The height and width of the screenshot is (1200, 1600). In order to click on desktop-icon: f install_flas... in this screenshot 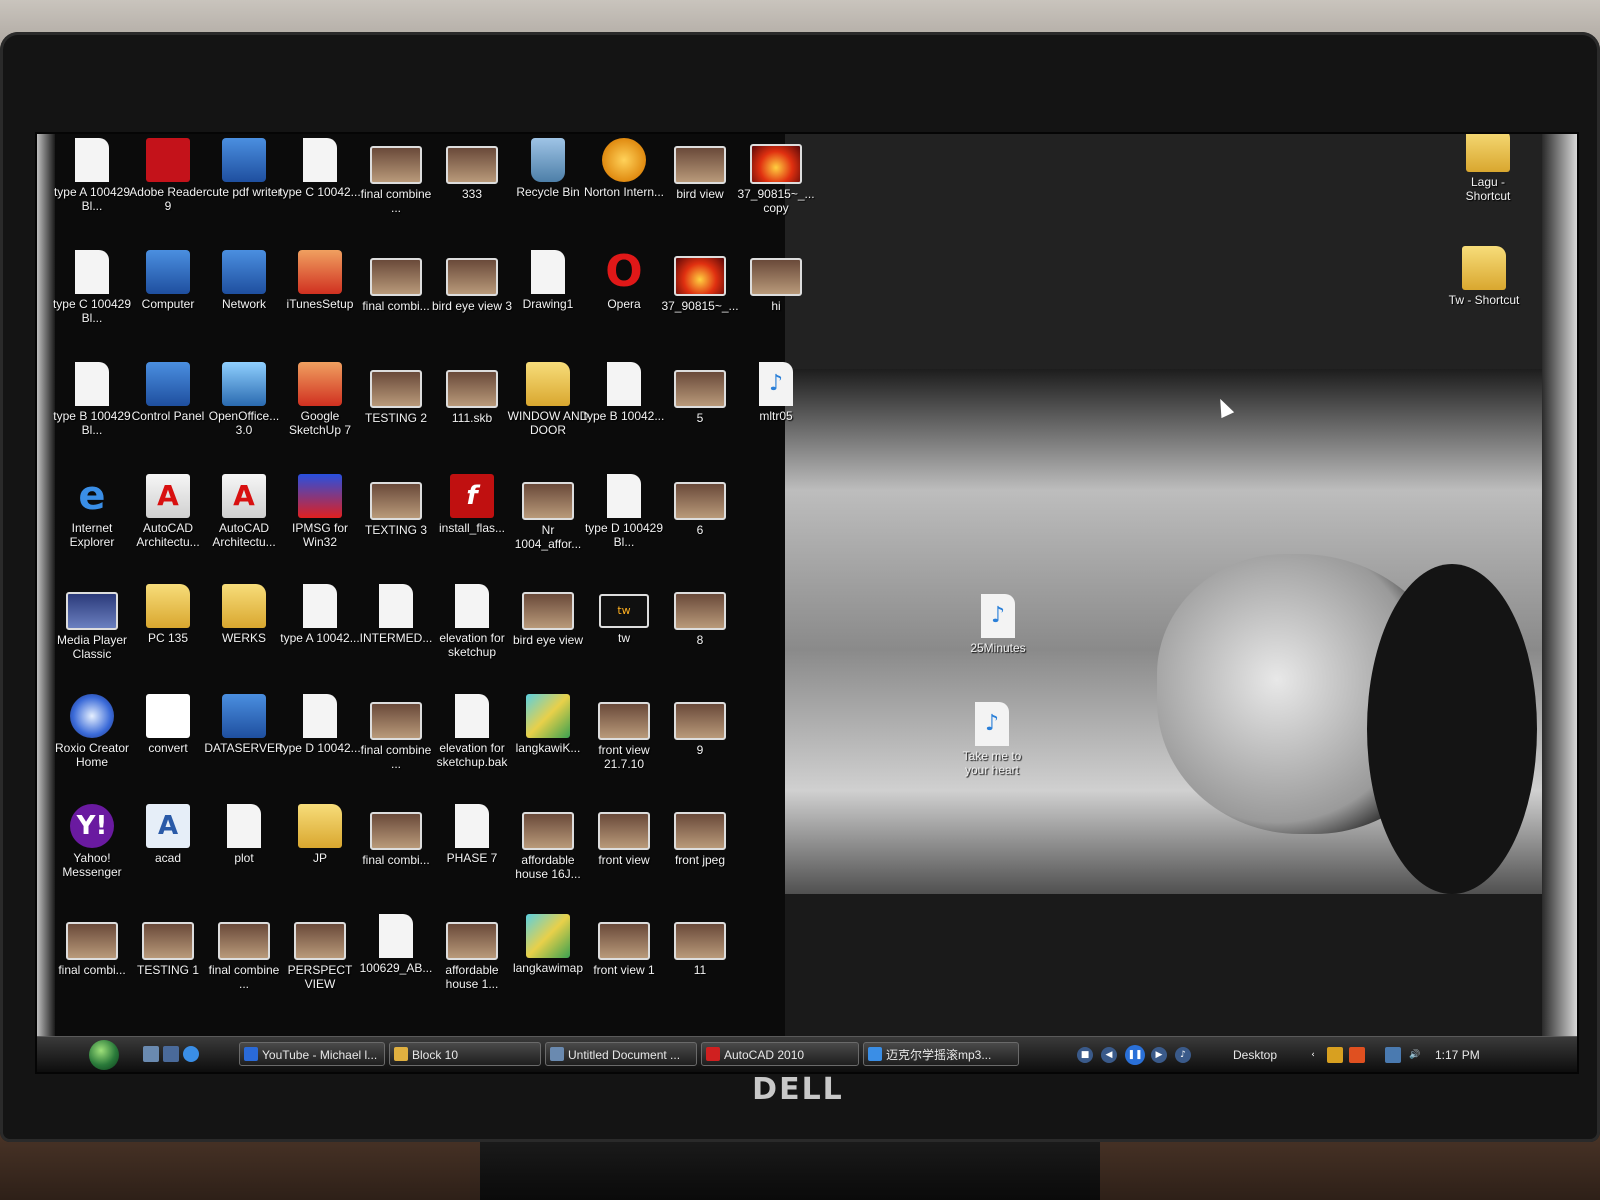, I will do `click(472, 504)`.